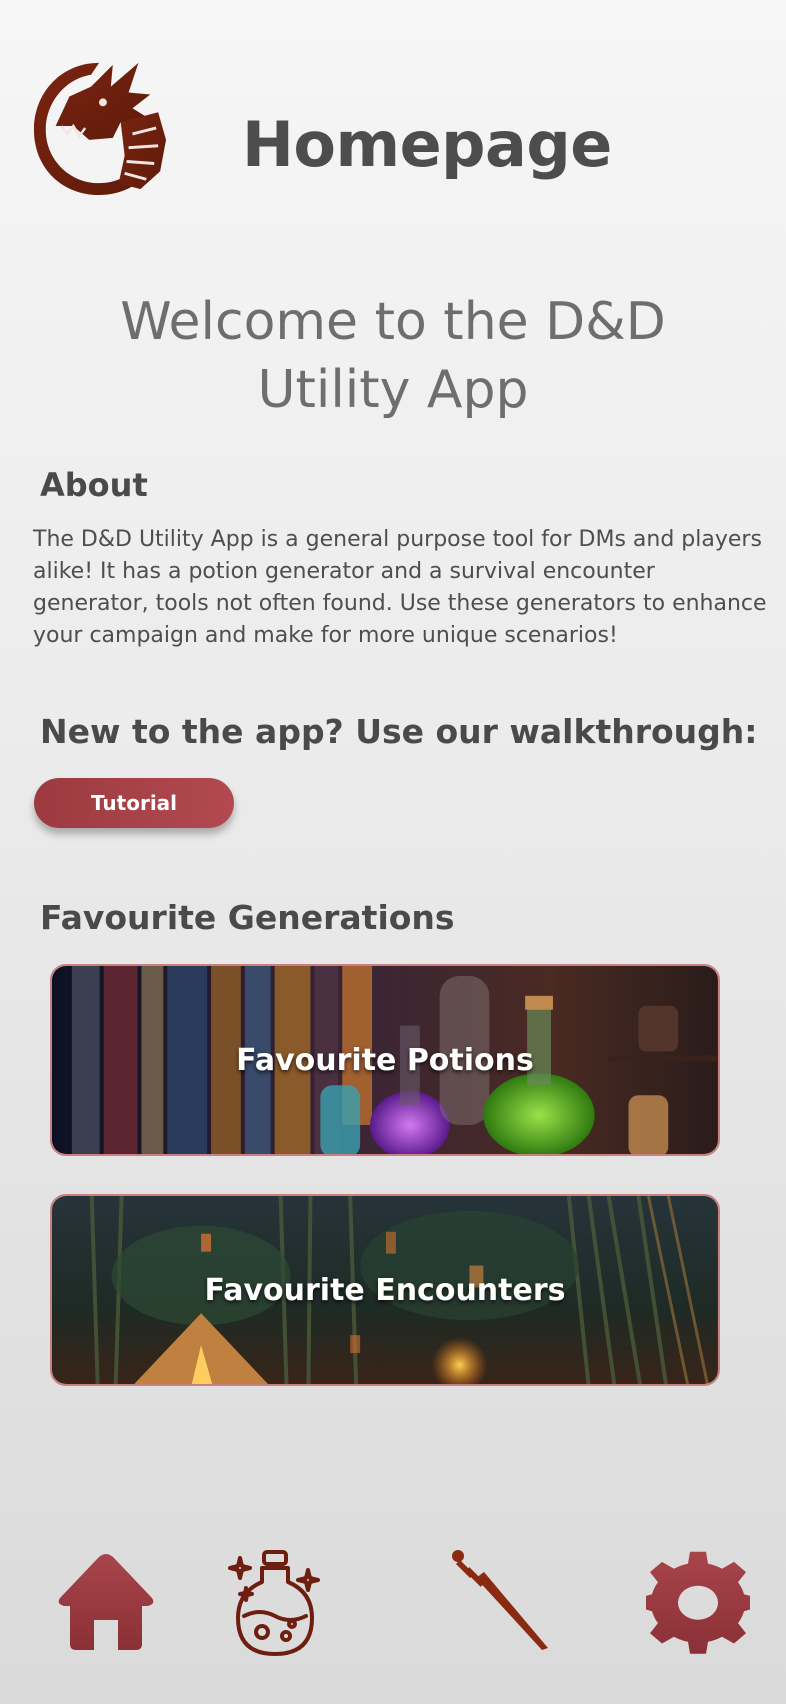  What do you see at coordinates (698, 1602) in the screenshot?
I see `gear-icon` at bounding box center [698, 1602].